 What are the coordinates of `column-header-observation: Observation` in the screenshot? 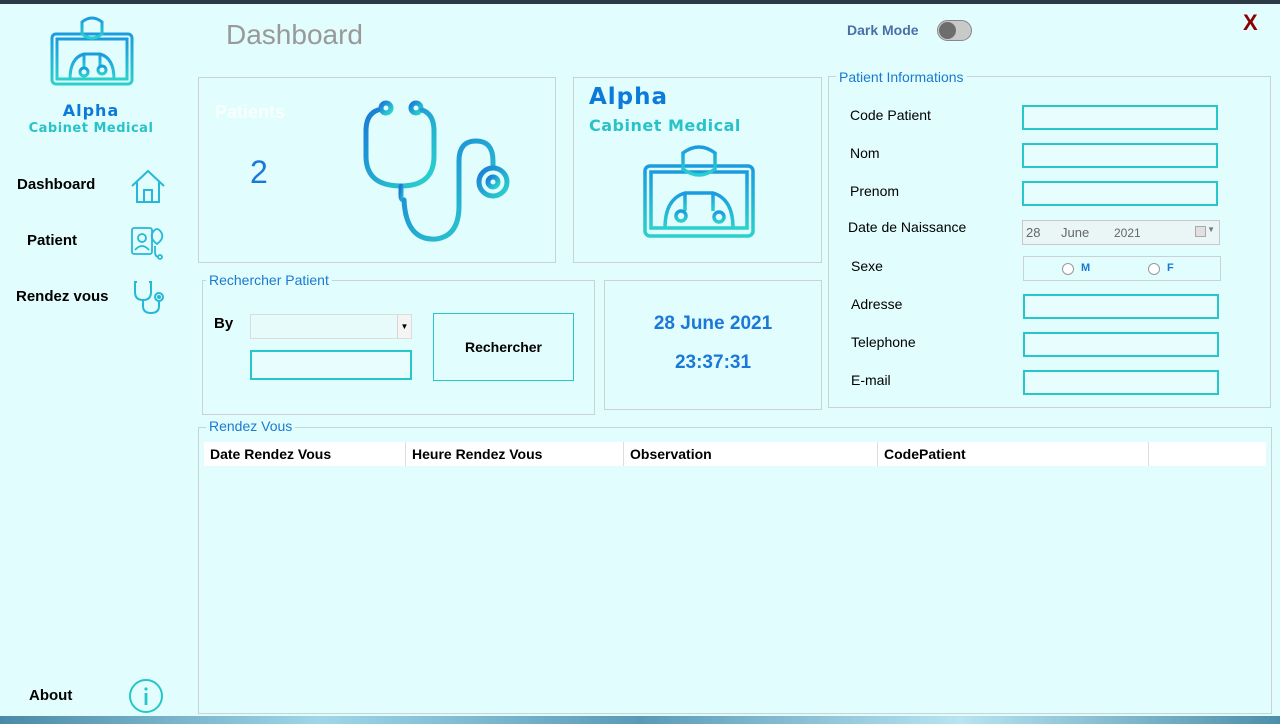 It's located at (751, 454).